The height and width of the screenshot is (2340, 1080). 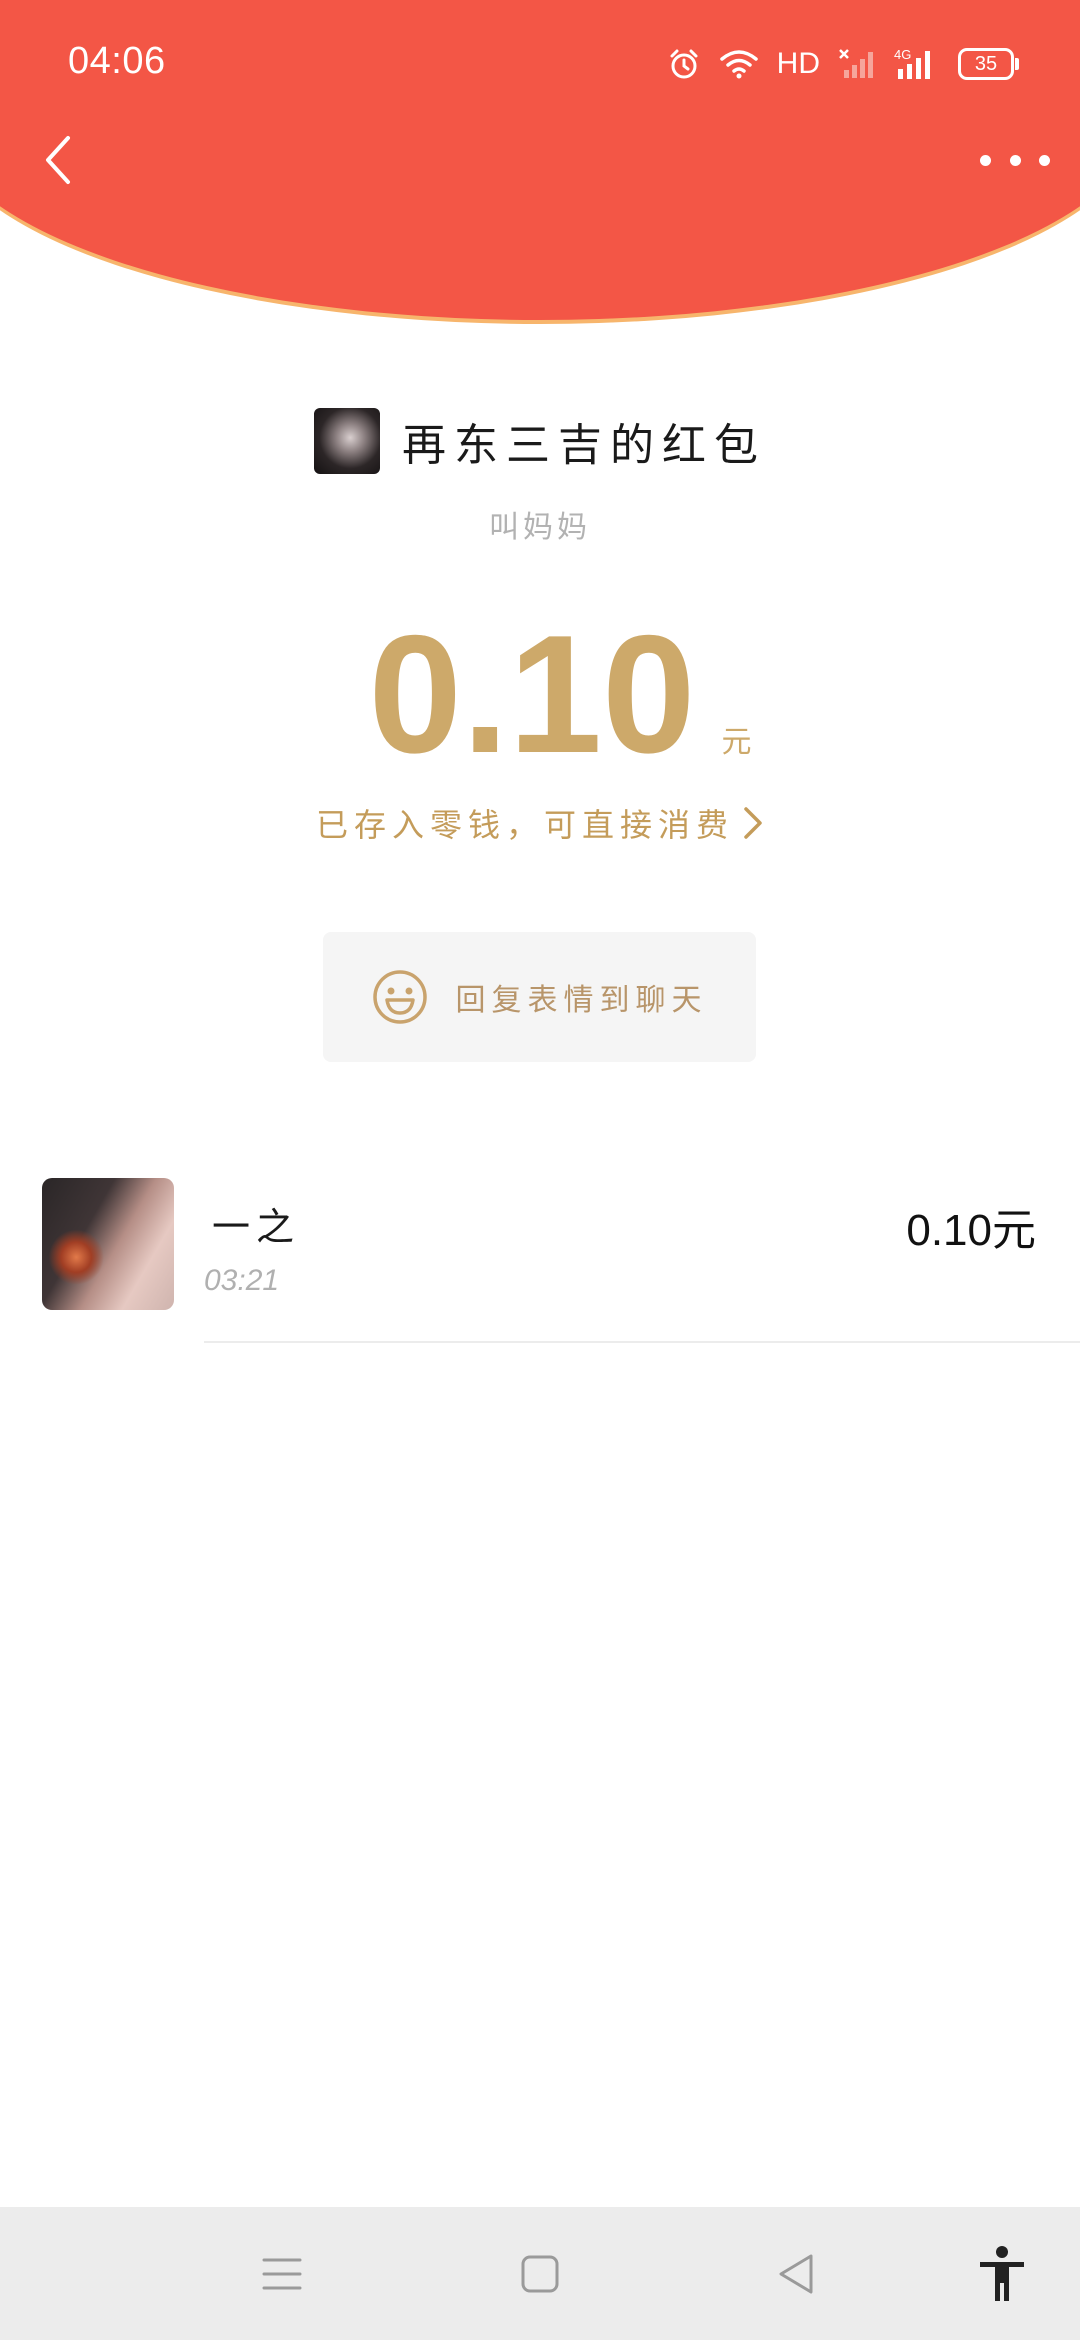 What do you see at coordinates (399, 997) in the screenshot?
I see `smiley-icon` at bounding box center [399, 997].